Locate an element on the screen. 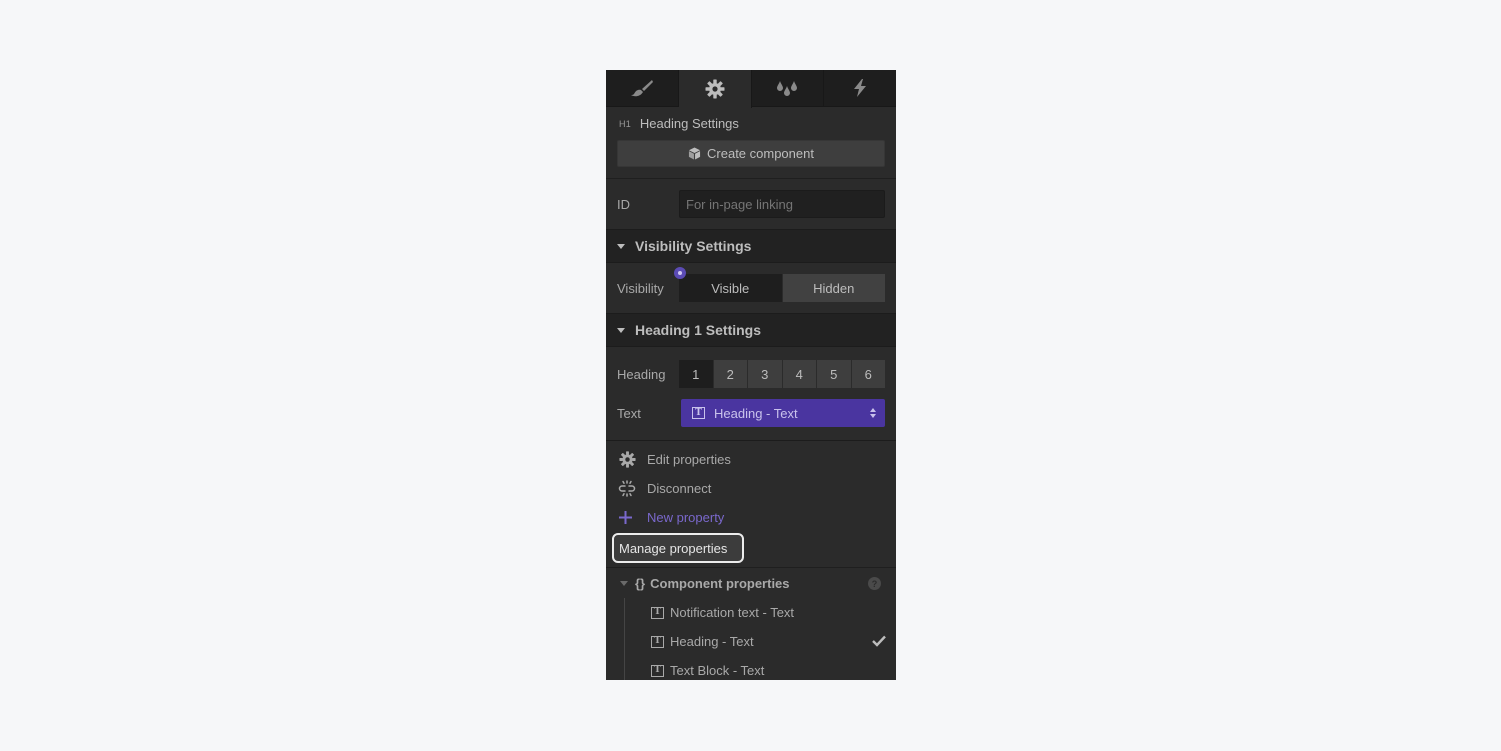 The image size is (1501, 751). component-properties-header: {} Component properties ? is located at coordinates (751, 583).